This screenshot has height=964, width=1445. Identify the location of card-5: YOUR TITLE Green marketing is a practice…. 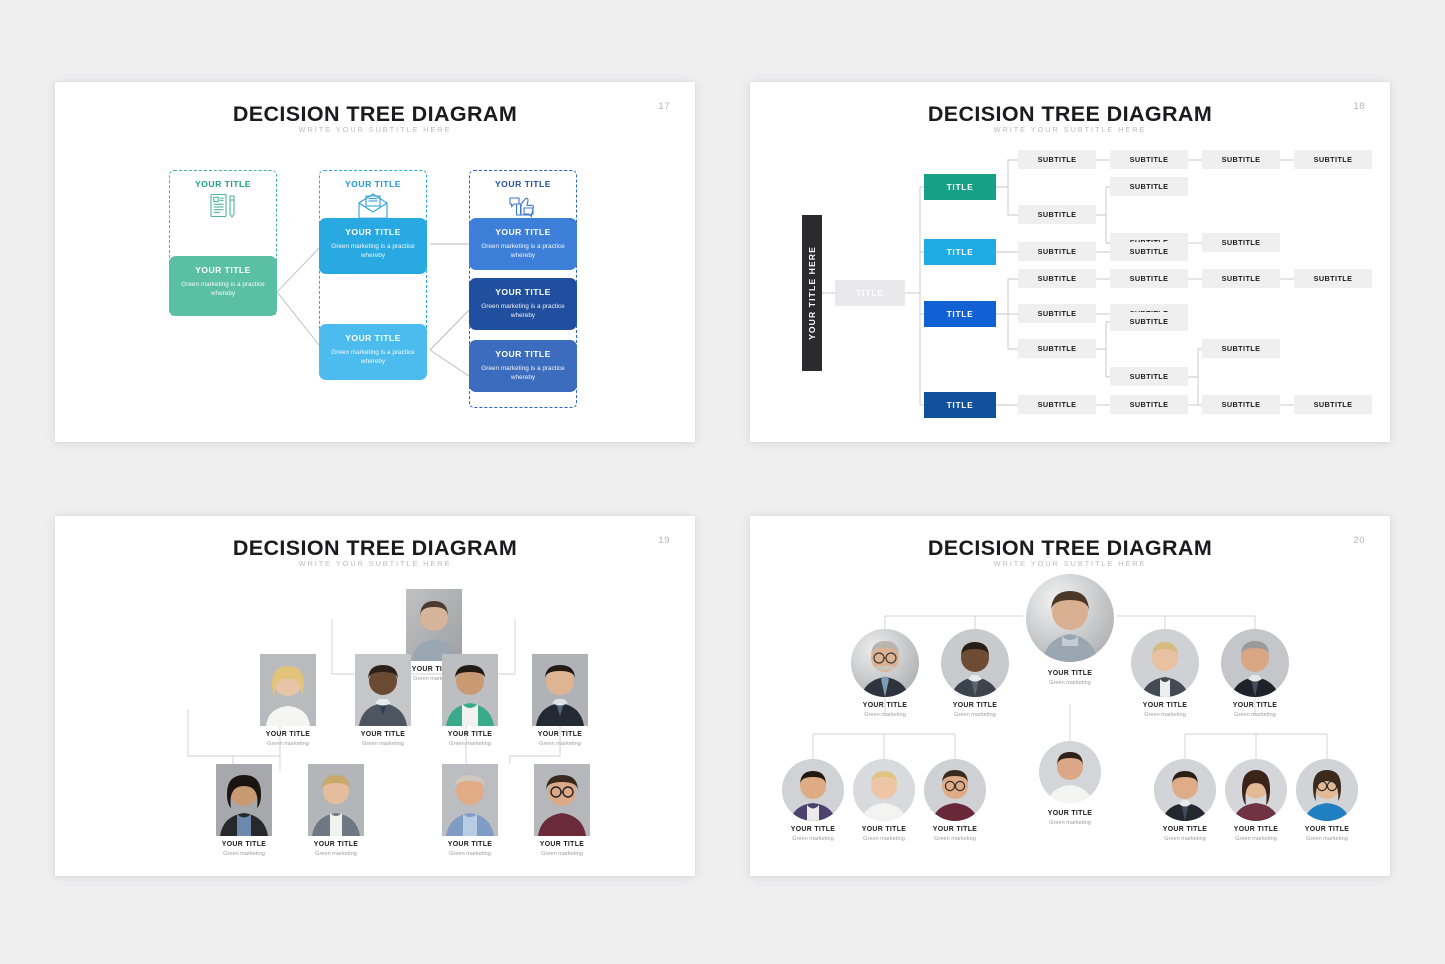
(523, 304).